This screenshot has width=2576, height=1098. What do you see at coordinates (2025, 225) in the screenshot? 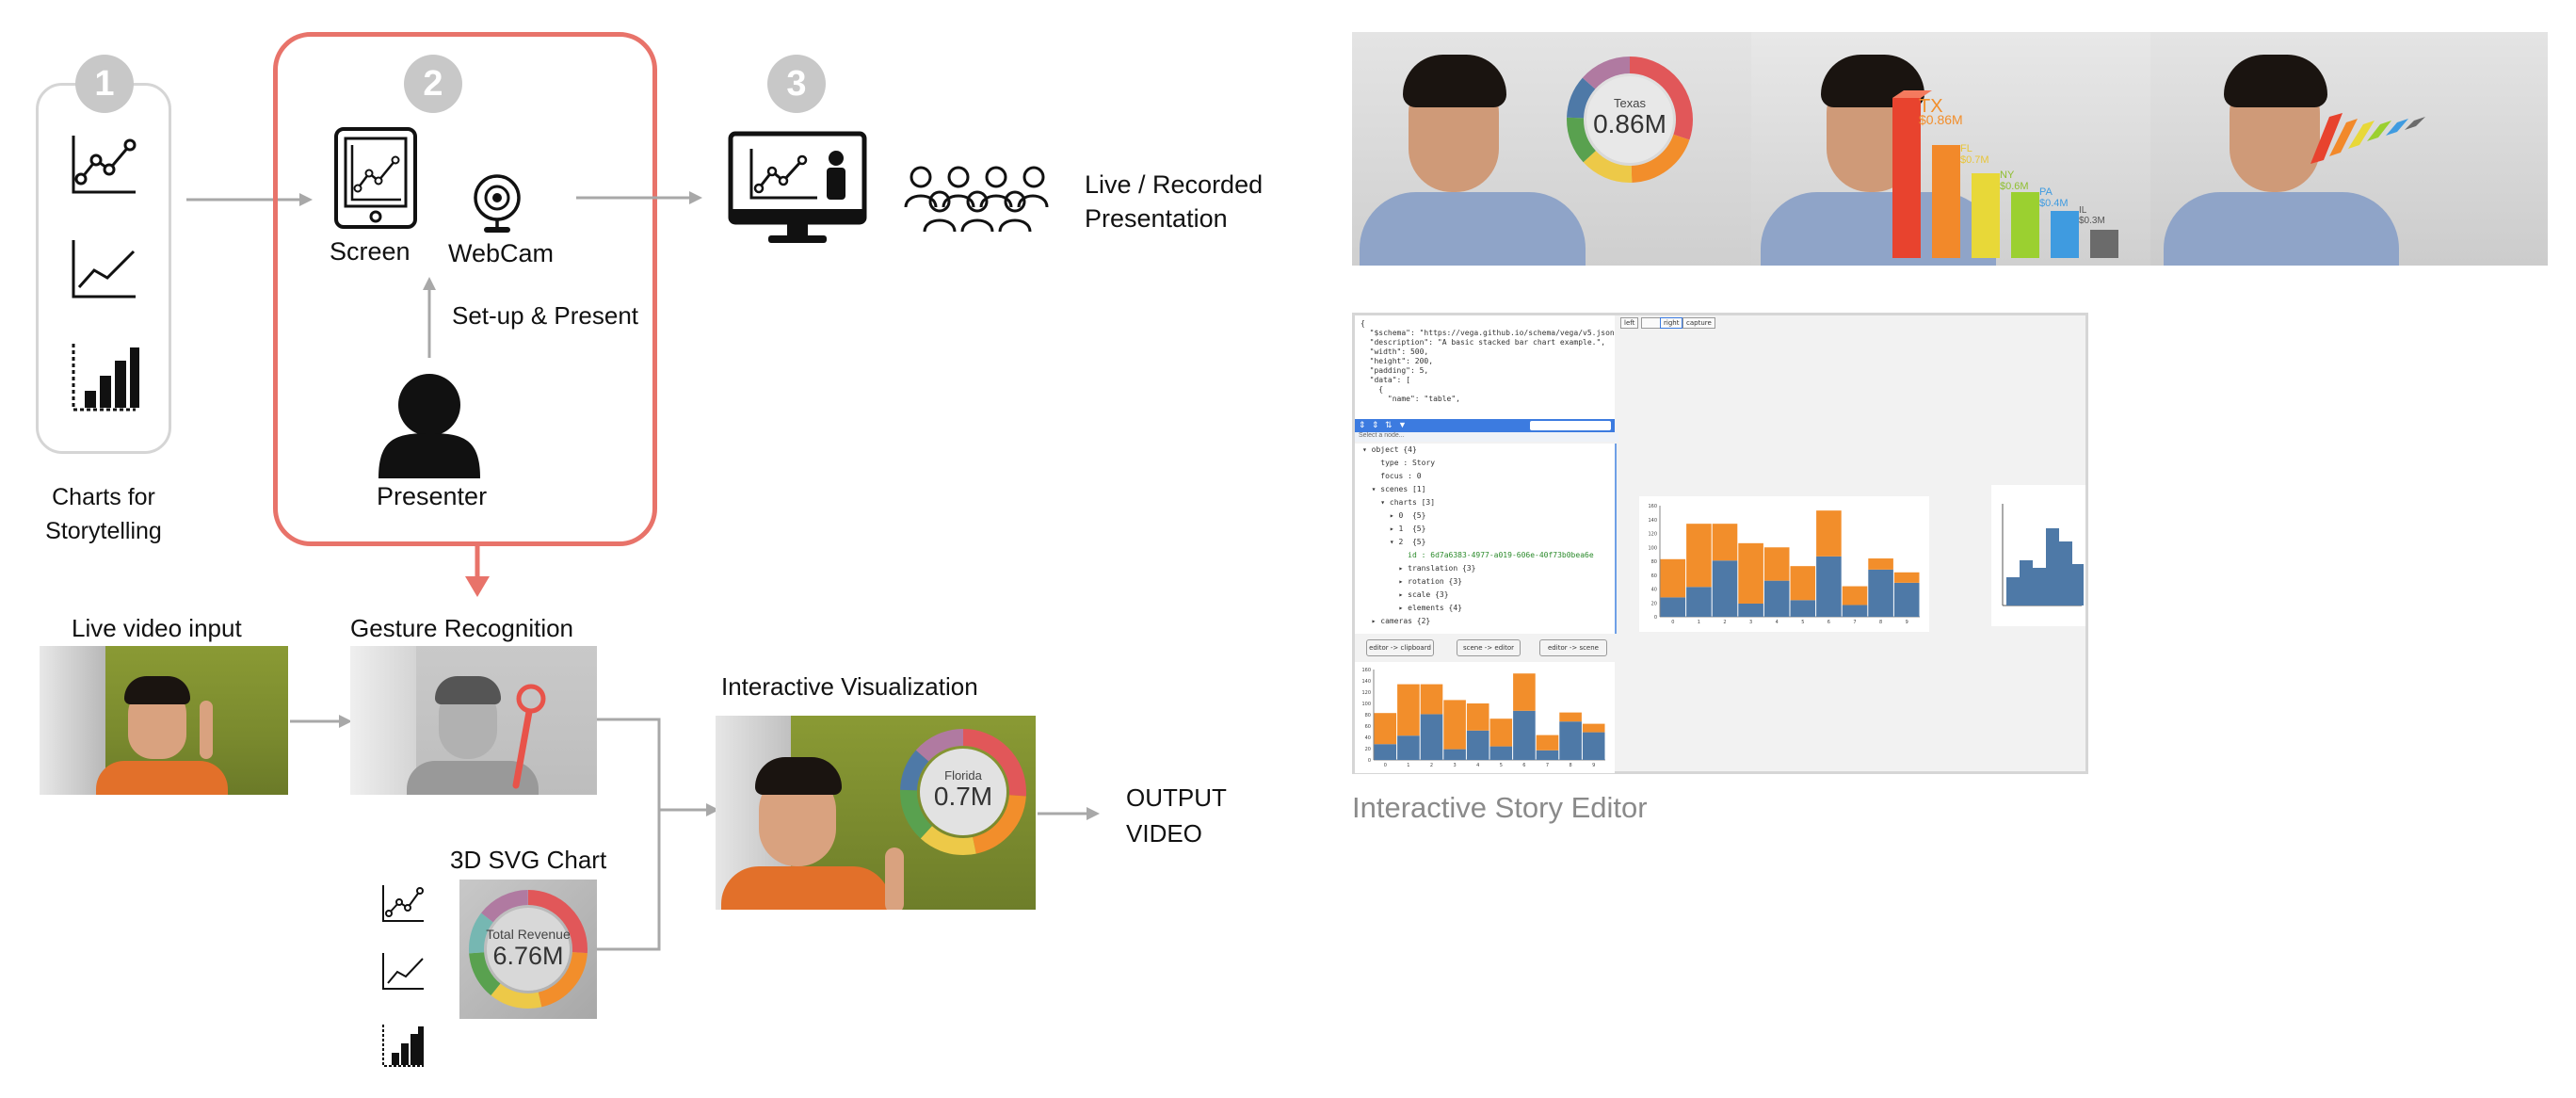
I see `bar3d-pa` at bounding box center [2025, 225].